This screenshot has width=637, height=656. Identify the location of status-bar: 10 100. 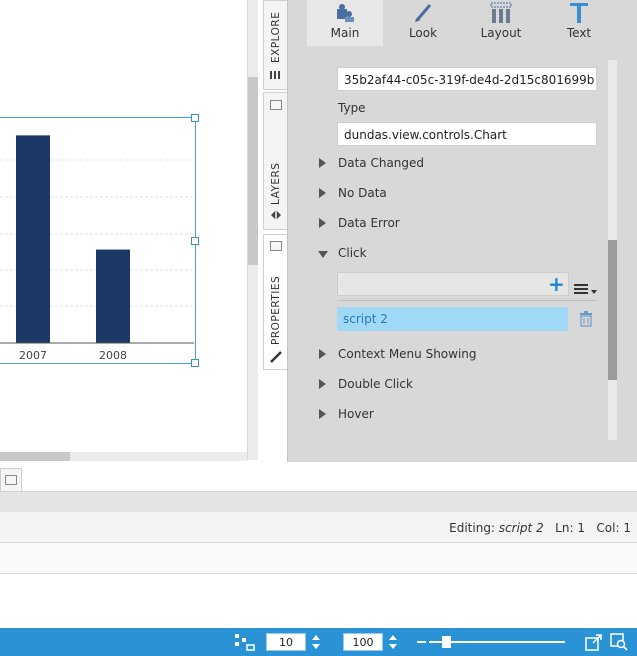
(318, 642).